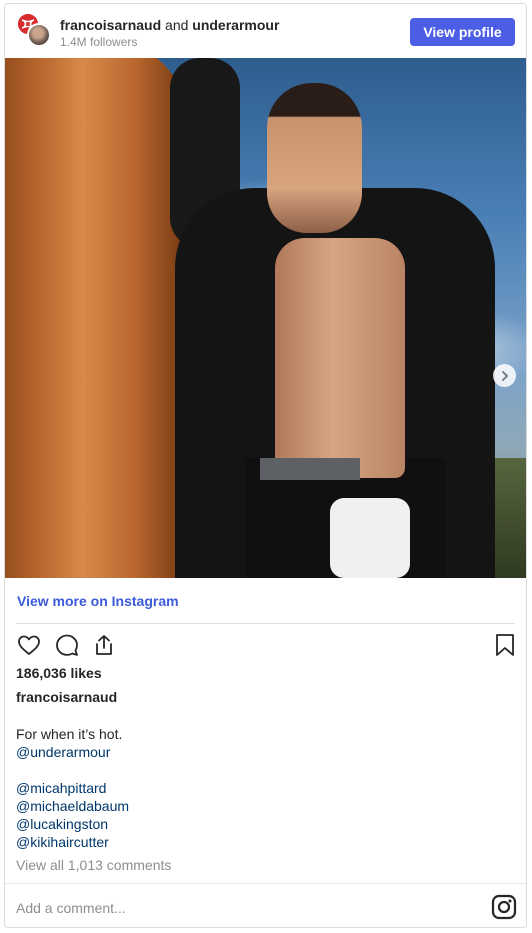 This screenshot has height=933, width=532. I want to click on like-button, so click(29, 645).